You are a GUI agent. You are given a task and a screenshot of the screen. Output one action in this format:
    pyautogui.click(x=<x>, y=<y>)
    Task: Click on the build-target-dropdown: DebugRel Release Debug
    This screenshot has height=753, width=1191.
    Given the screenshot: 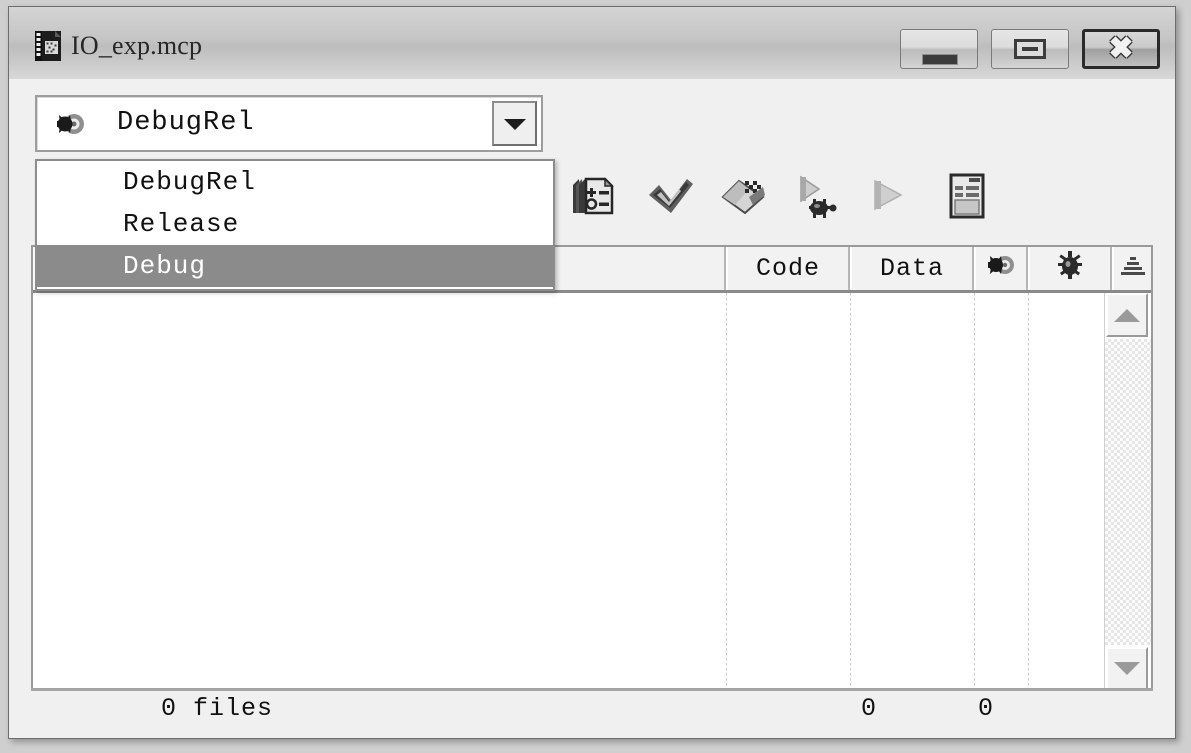 What is the action you would take?
    pyautogui.click(x=295, y=225)
    